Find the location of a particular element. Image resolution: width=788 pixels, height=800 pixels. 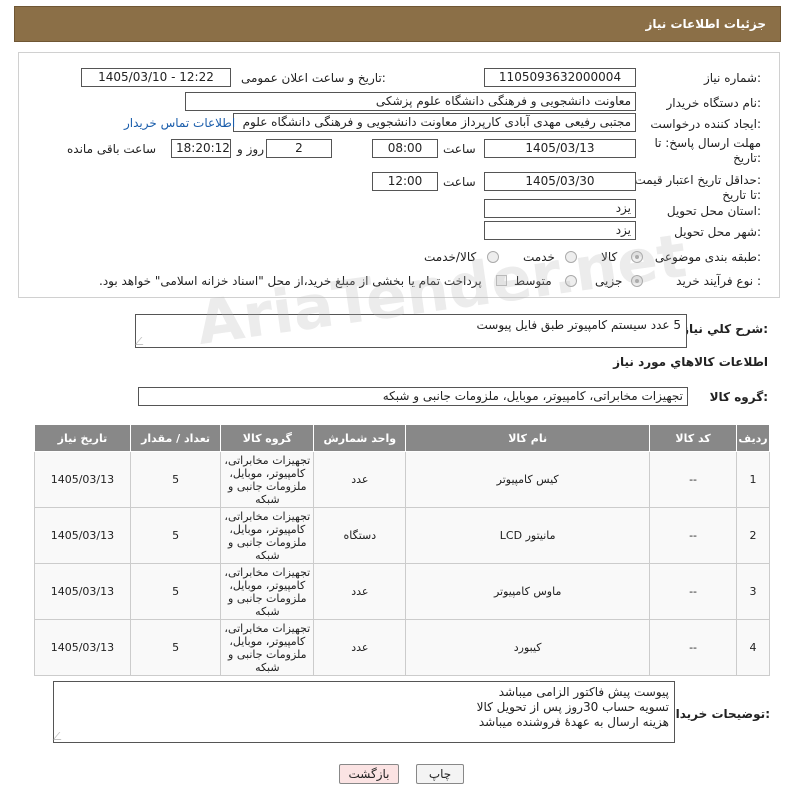

buyer-note-line: پیوست پیش فاکتور الزامی میباشد is located at coordinates (583, 692).